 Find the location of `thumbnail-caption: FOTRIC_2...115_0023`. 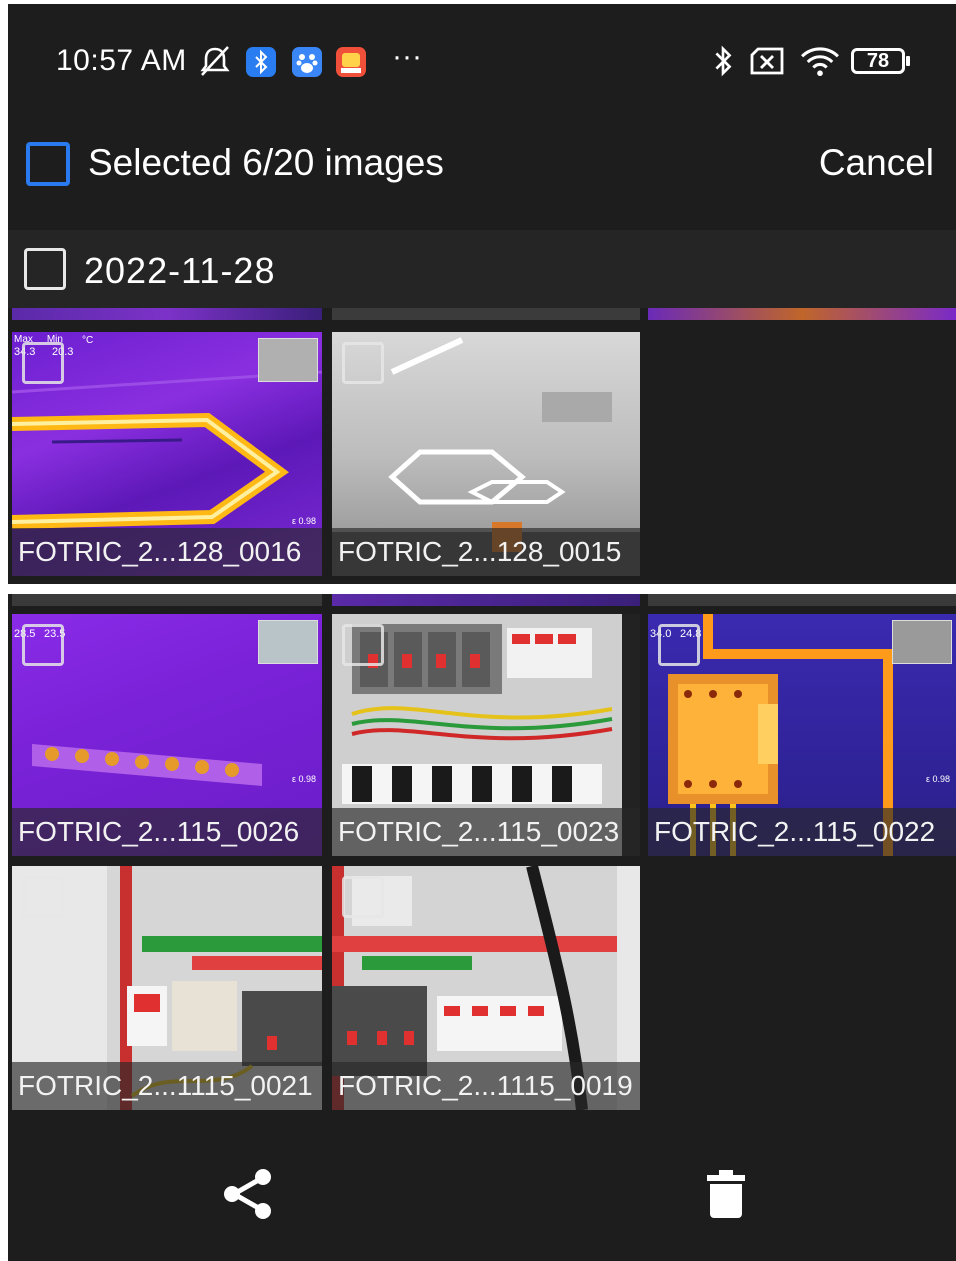

thumbnail-caption: FOTRIC_2...115_0023 is located at coordinates (486, 832).